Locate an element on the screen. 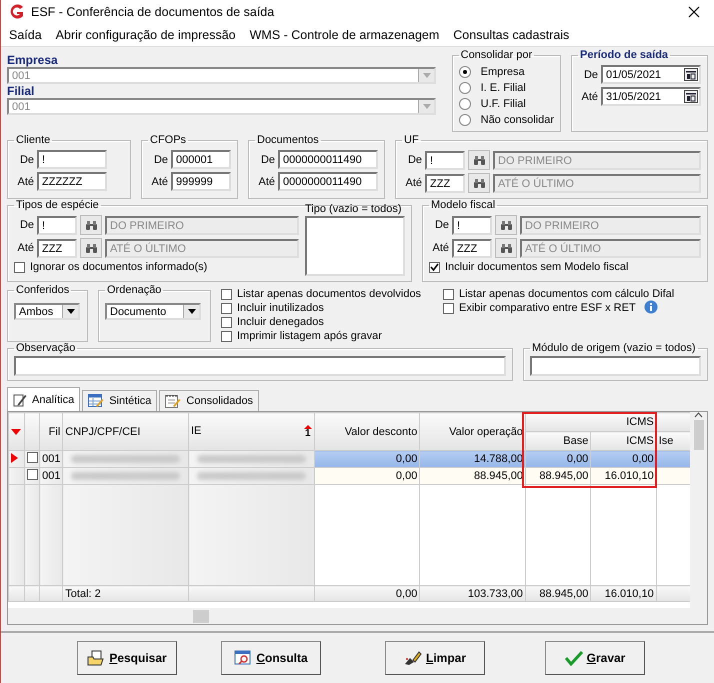 The width and height of the screenshot is (714, 683). notes-field is located at coordinates (260, 366).